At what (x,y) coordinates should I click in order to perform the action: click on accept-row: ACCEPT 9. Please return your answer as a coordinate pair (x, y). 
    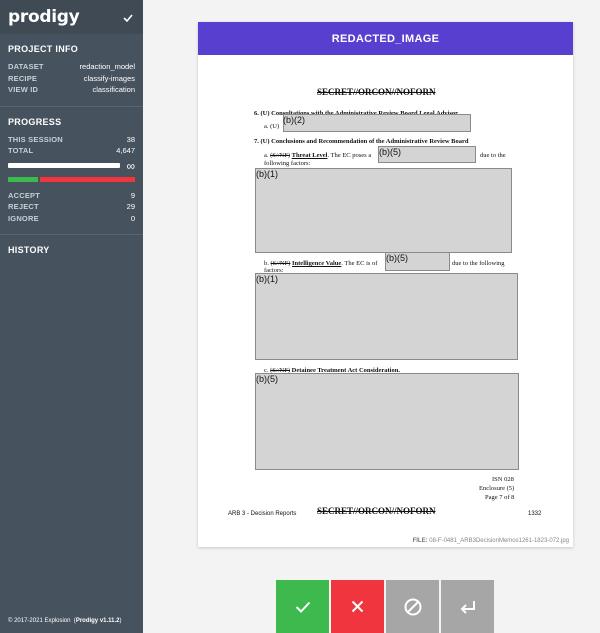
    Looking at the image, I should click on (71, 196).